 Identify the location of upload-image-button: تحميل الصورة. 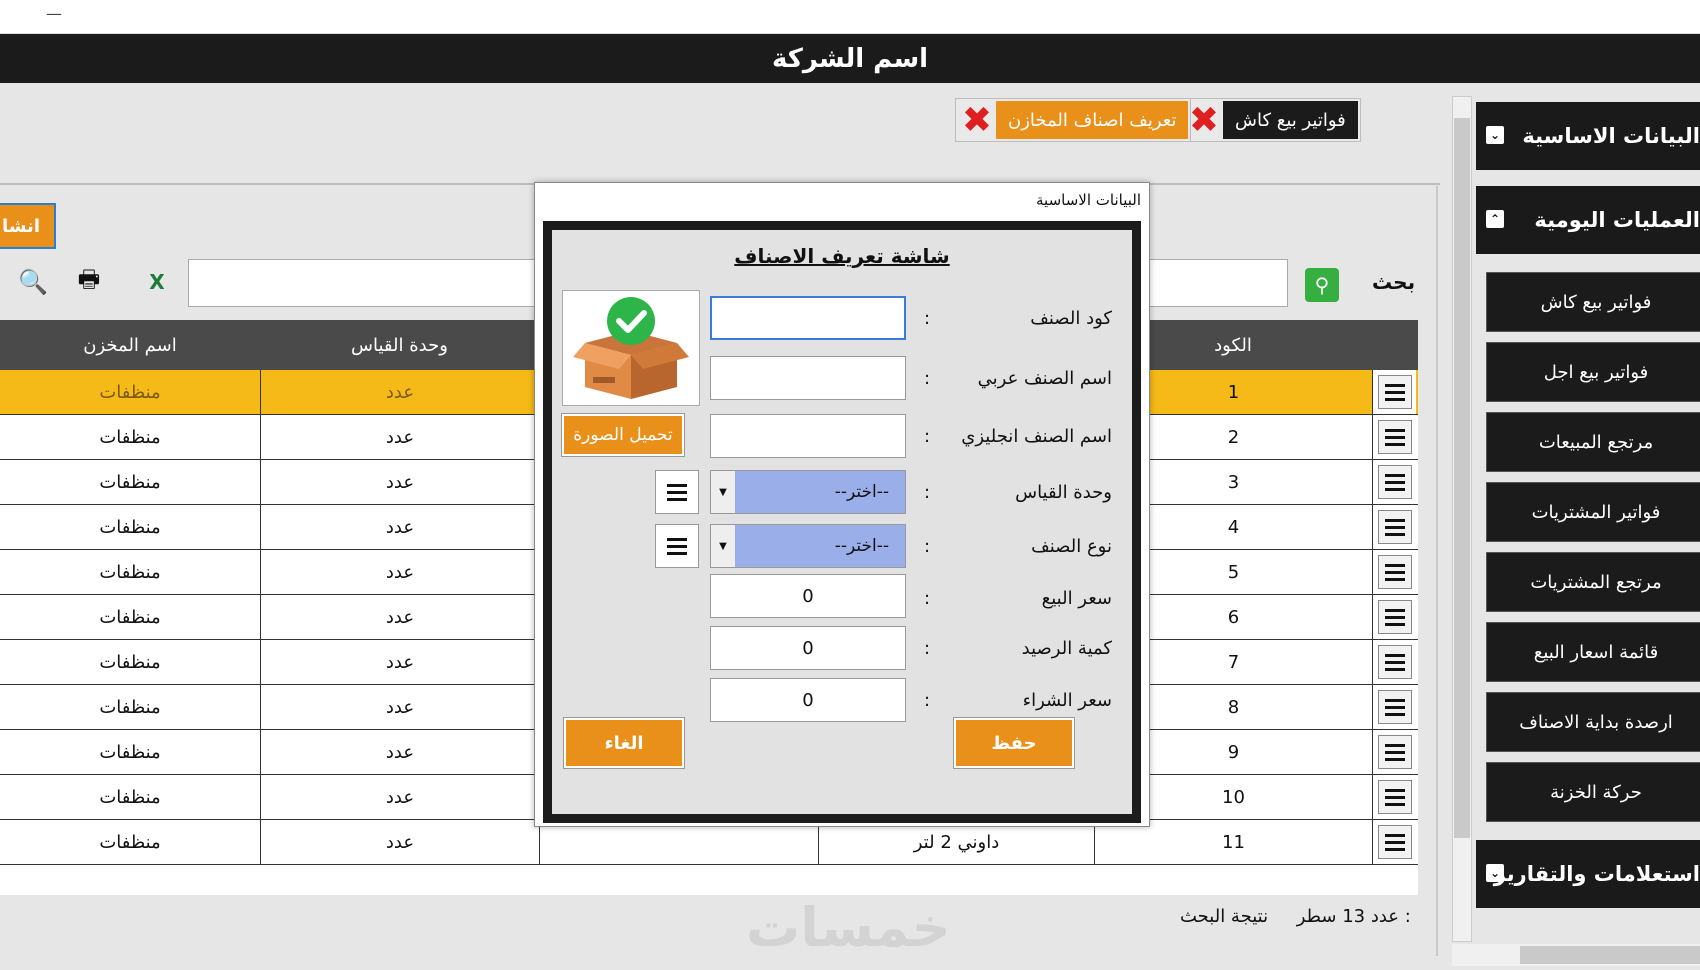
(623, 435).